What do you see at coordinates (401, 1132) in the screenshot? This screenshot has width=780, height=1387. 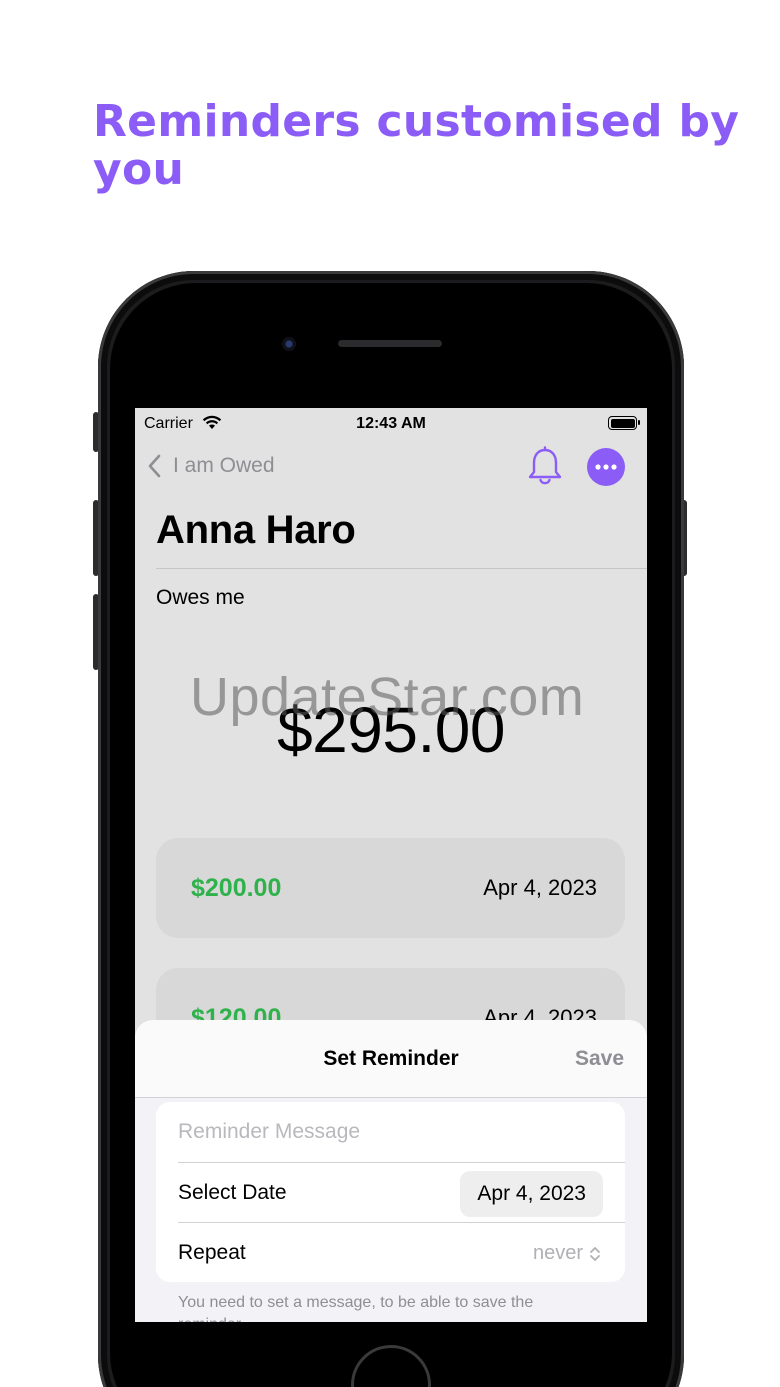 I see `reminder-message-row: Reminder Message` at bounding box center [401, 1132].